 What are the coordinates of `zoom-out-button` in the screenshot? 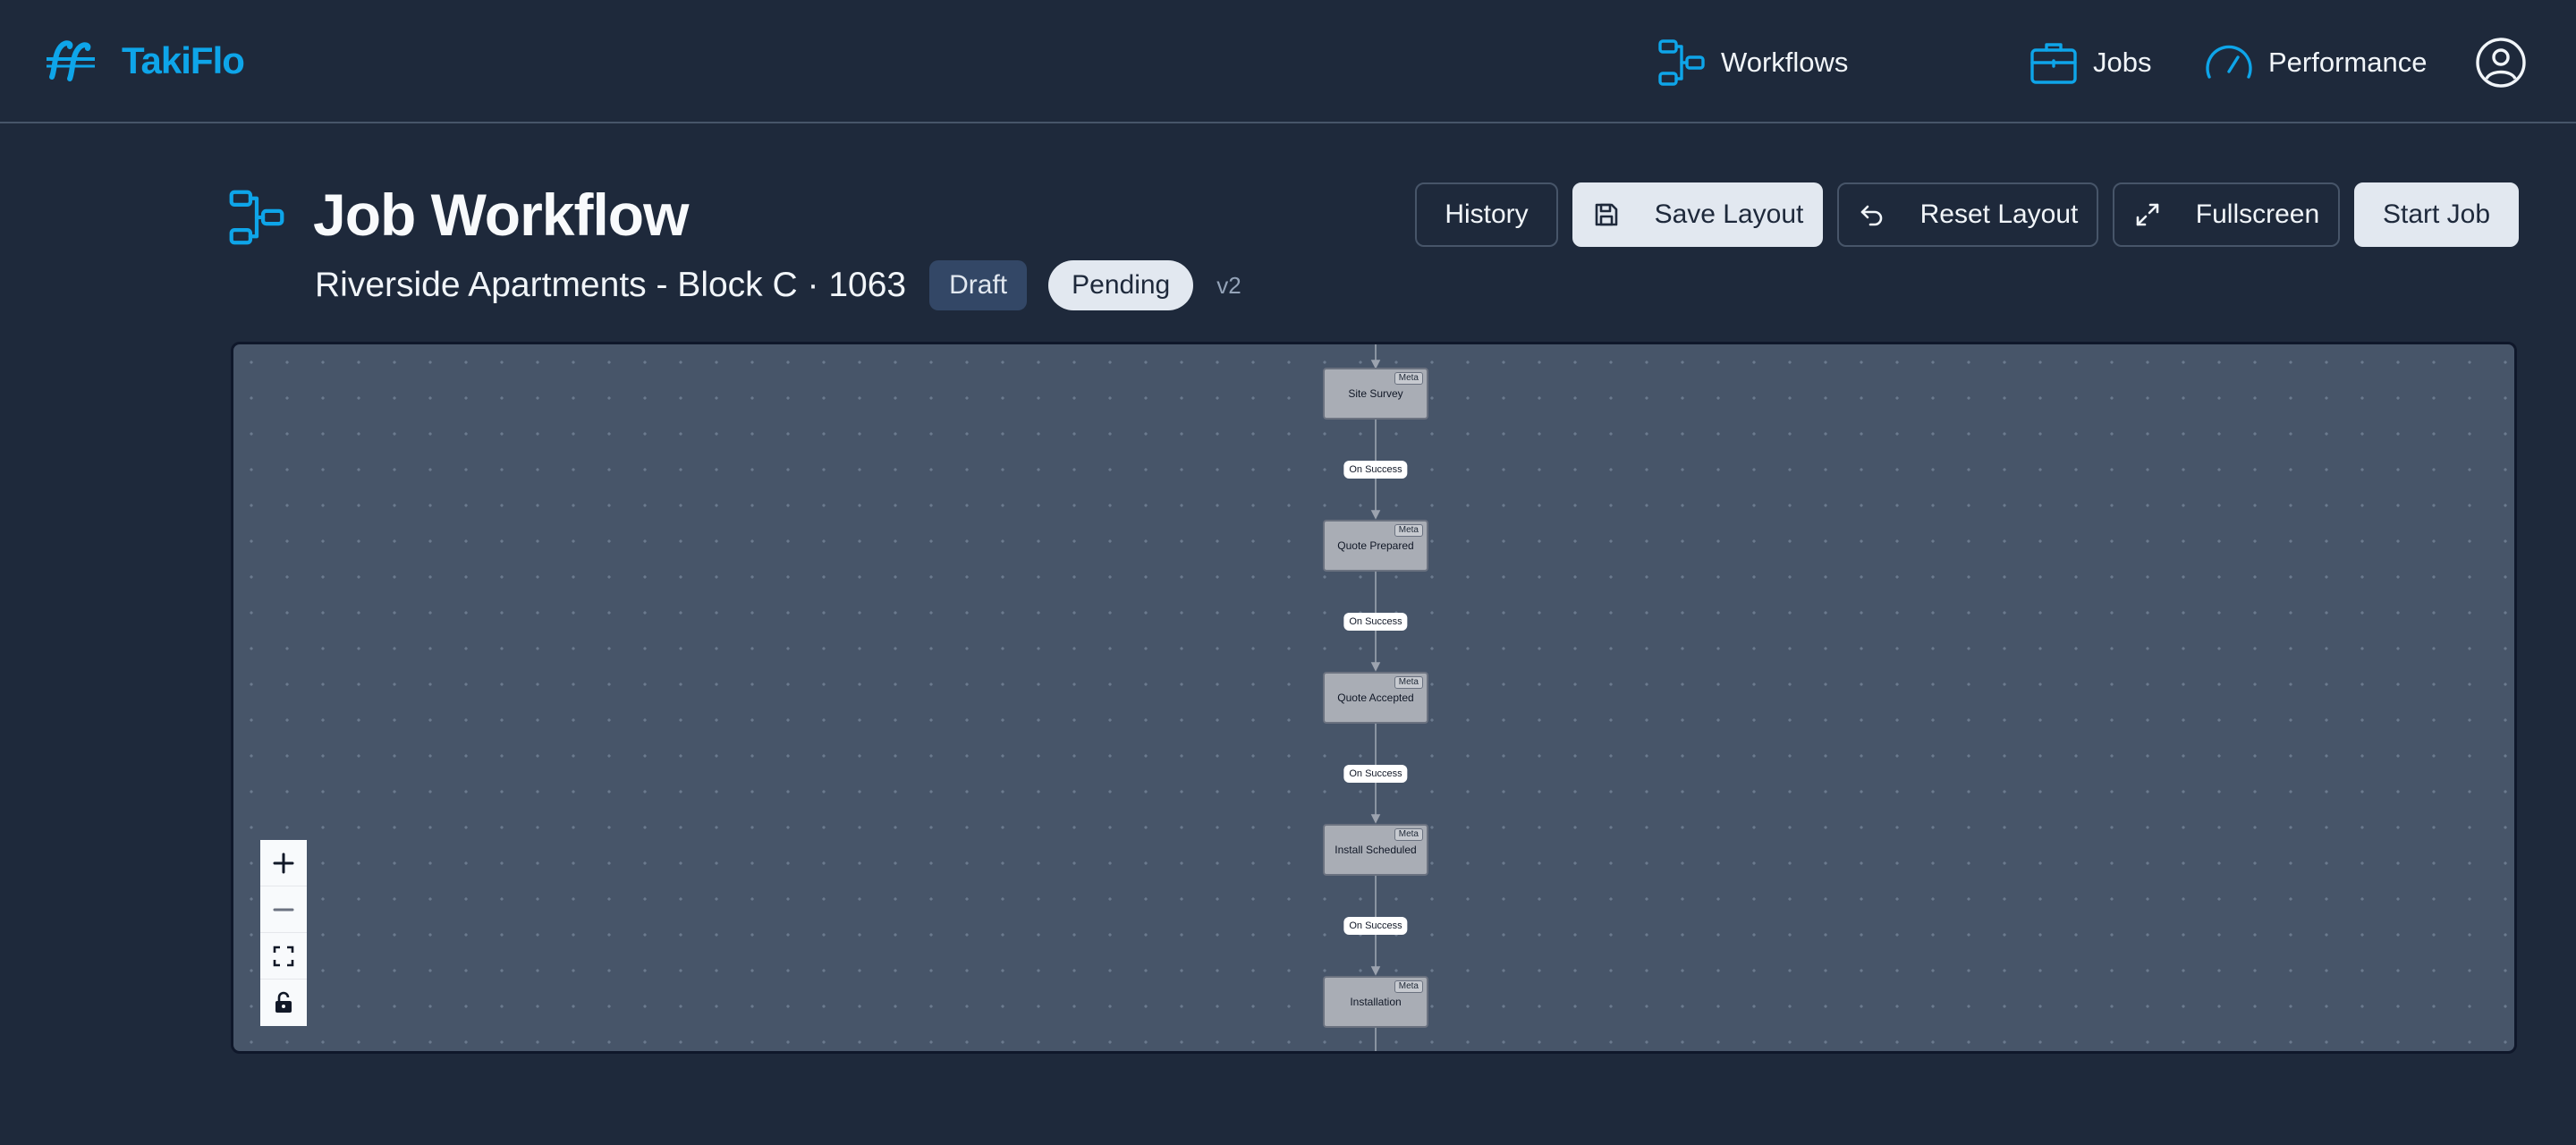 It's located at (283, 909).